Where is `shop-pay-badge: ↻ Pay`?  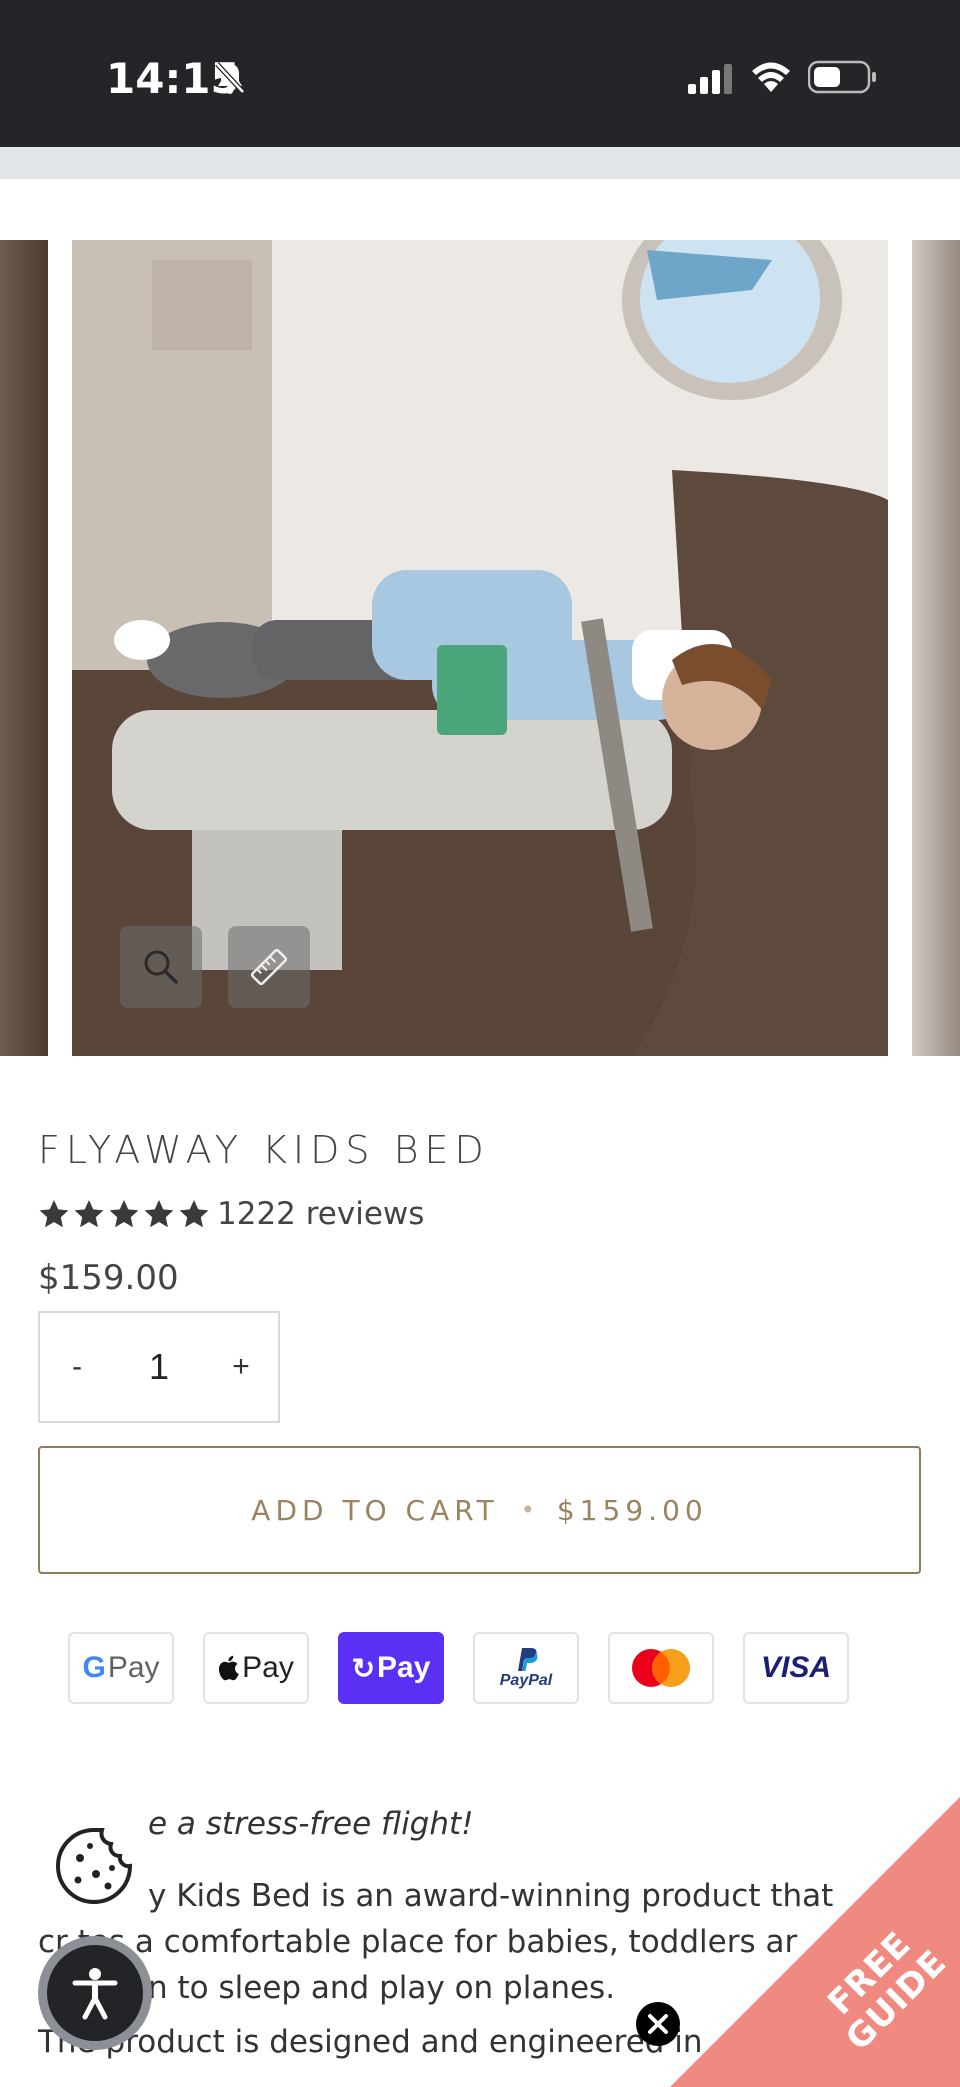
shop-pay-badge: ↻ Pay is located at coordinates (391, 1668).